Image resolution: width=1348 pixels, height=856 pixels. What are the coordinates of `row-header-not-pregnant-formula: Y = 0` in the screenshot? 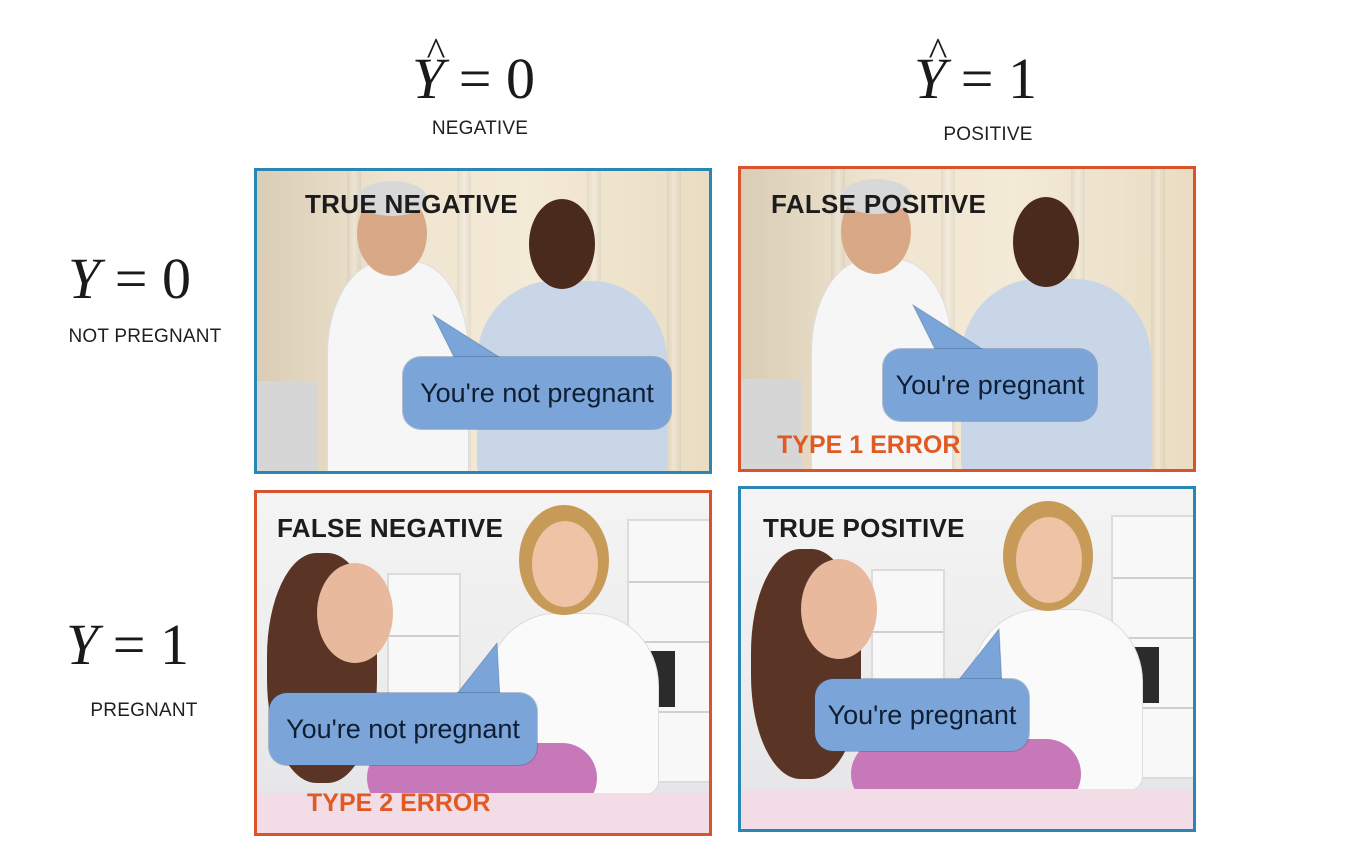 It's located at (129, 278).